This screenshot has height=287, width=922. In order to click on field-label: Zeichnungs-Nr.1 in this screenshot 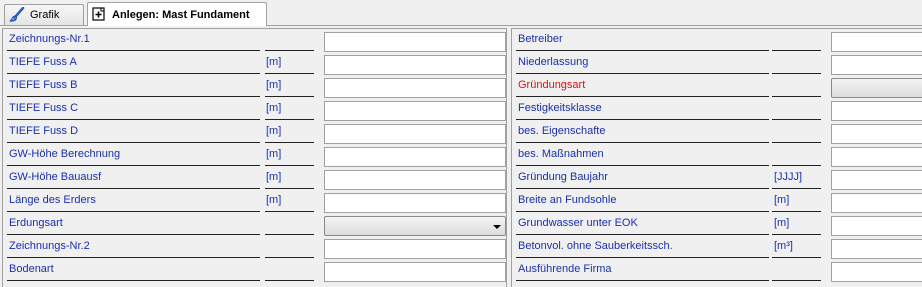, I will do `click(49, 39)`.